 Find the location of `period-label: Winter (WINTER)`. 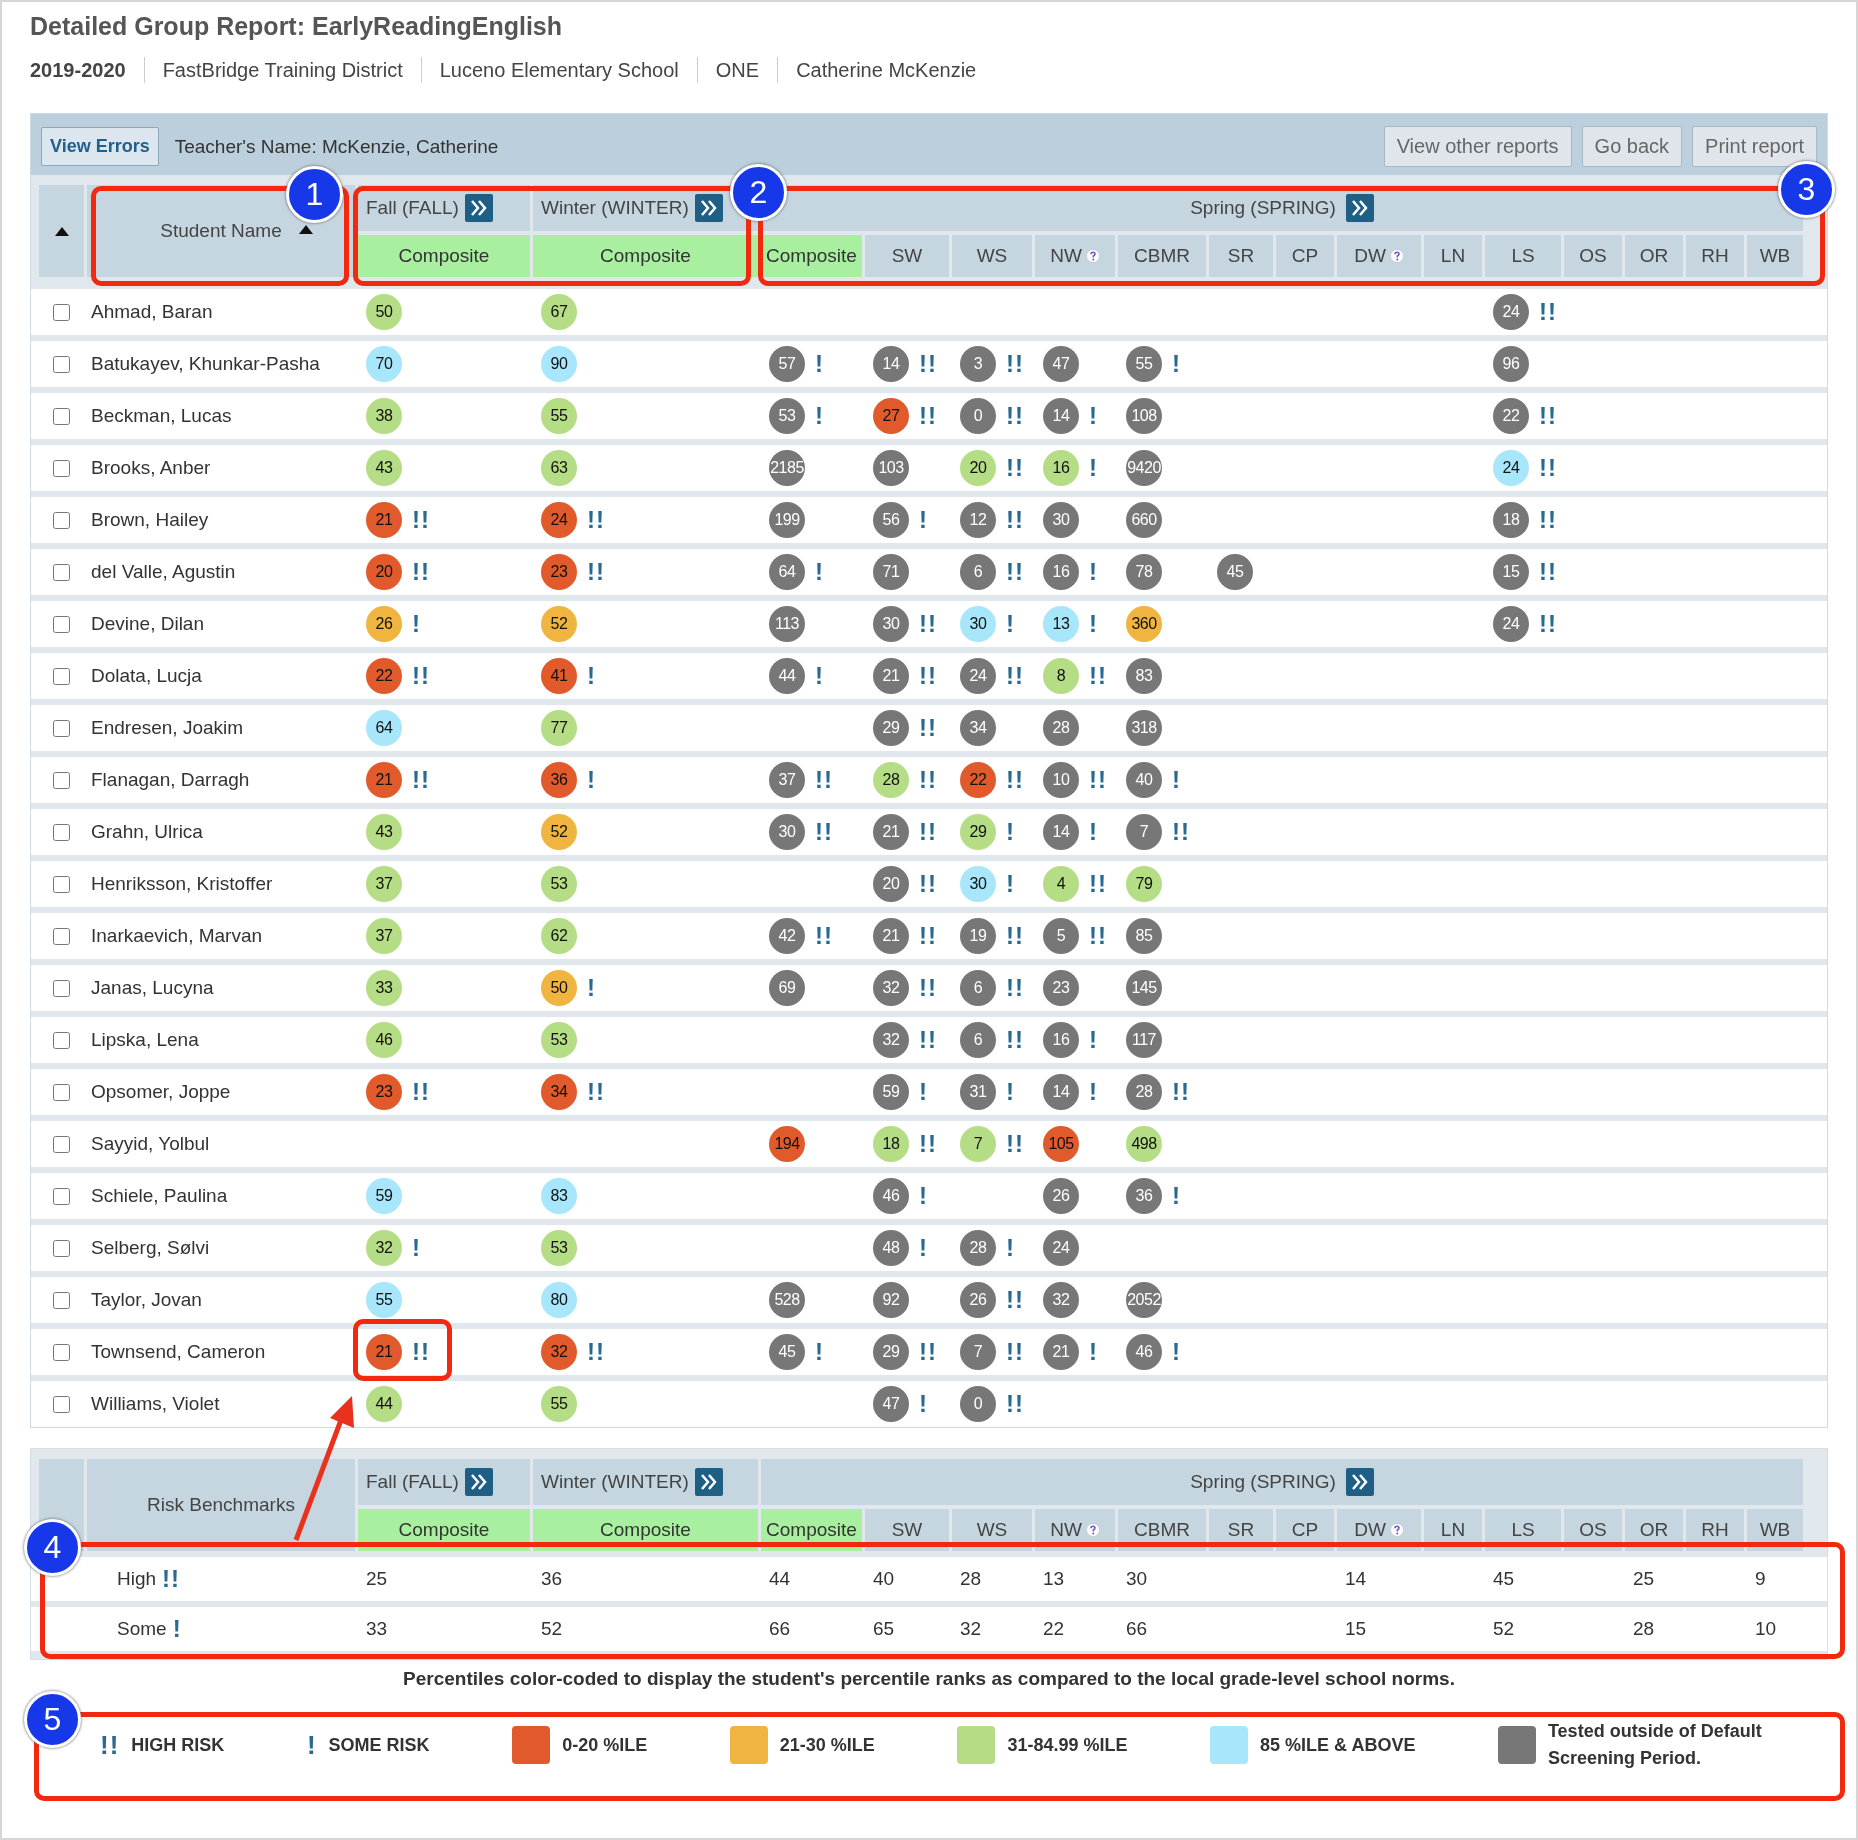

period-label: Winter (WINTER) is located at coordinates (615, 1482).